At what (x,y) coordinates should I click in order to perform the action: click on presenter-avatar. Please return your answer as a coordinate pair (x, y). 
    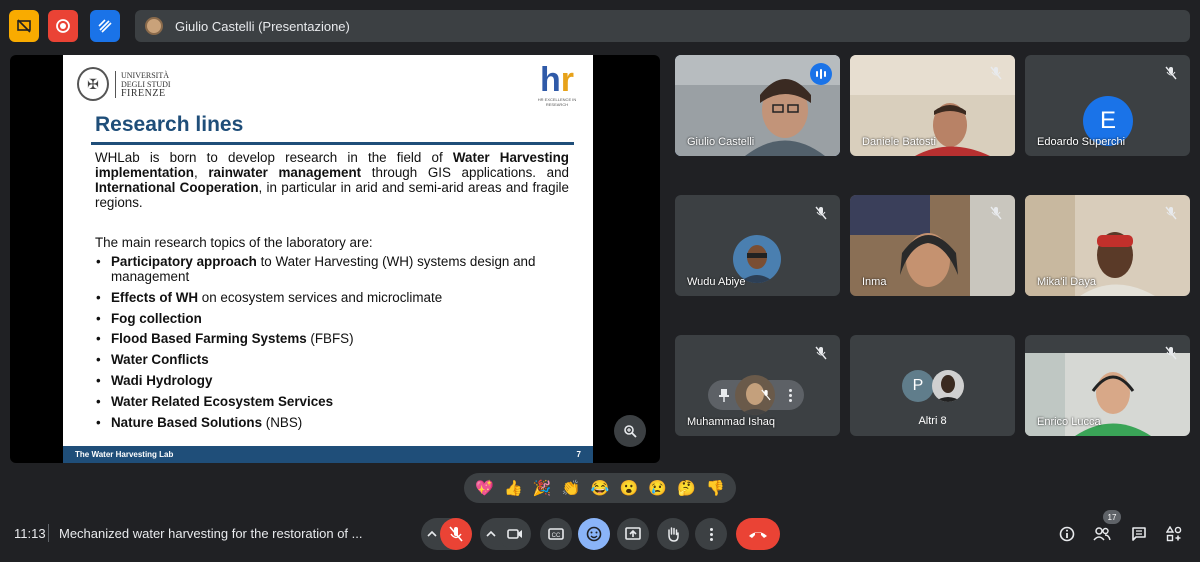
    Looking at the image, I should click on (154, 26).